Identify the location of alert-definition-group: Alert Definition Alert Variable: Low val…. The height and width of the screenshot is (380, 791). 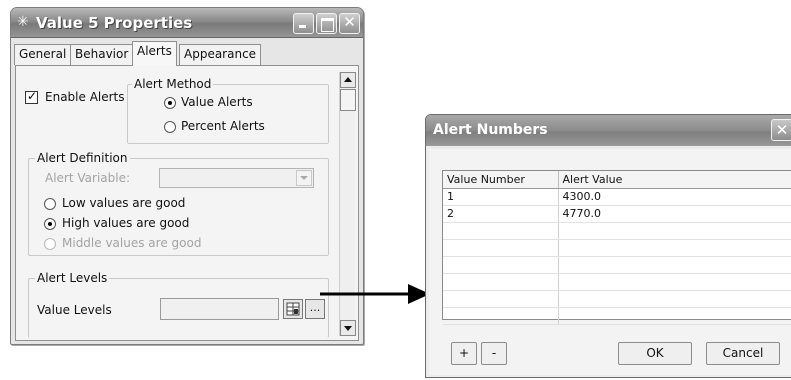
(178, 203).